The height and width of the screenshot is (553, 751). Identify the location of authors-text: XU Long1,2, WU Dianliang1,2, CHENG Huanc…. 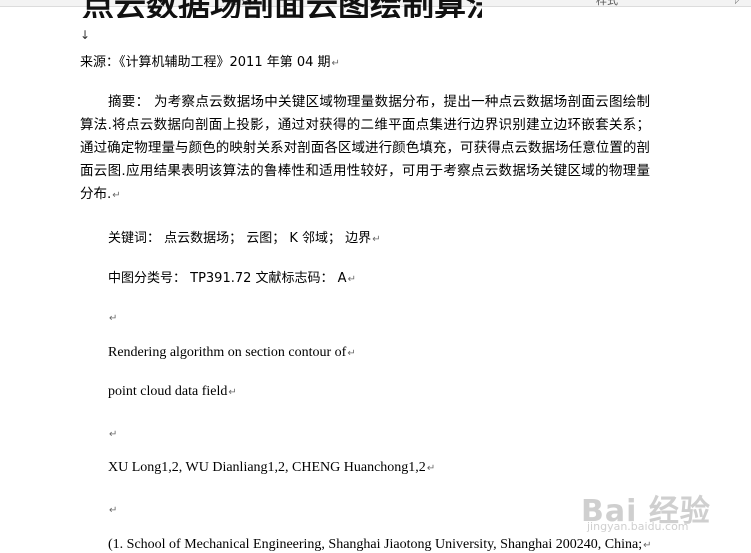
(267, 467).